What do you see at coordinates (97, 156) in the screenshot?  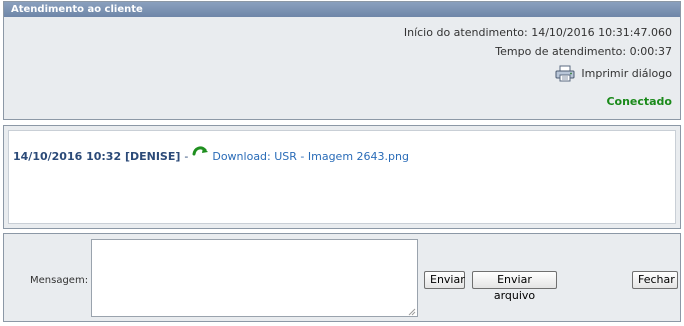 I see `chat-message-meta: 14/10/2016 10:32 [DENISE]` at bounding box center [97, 156].